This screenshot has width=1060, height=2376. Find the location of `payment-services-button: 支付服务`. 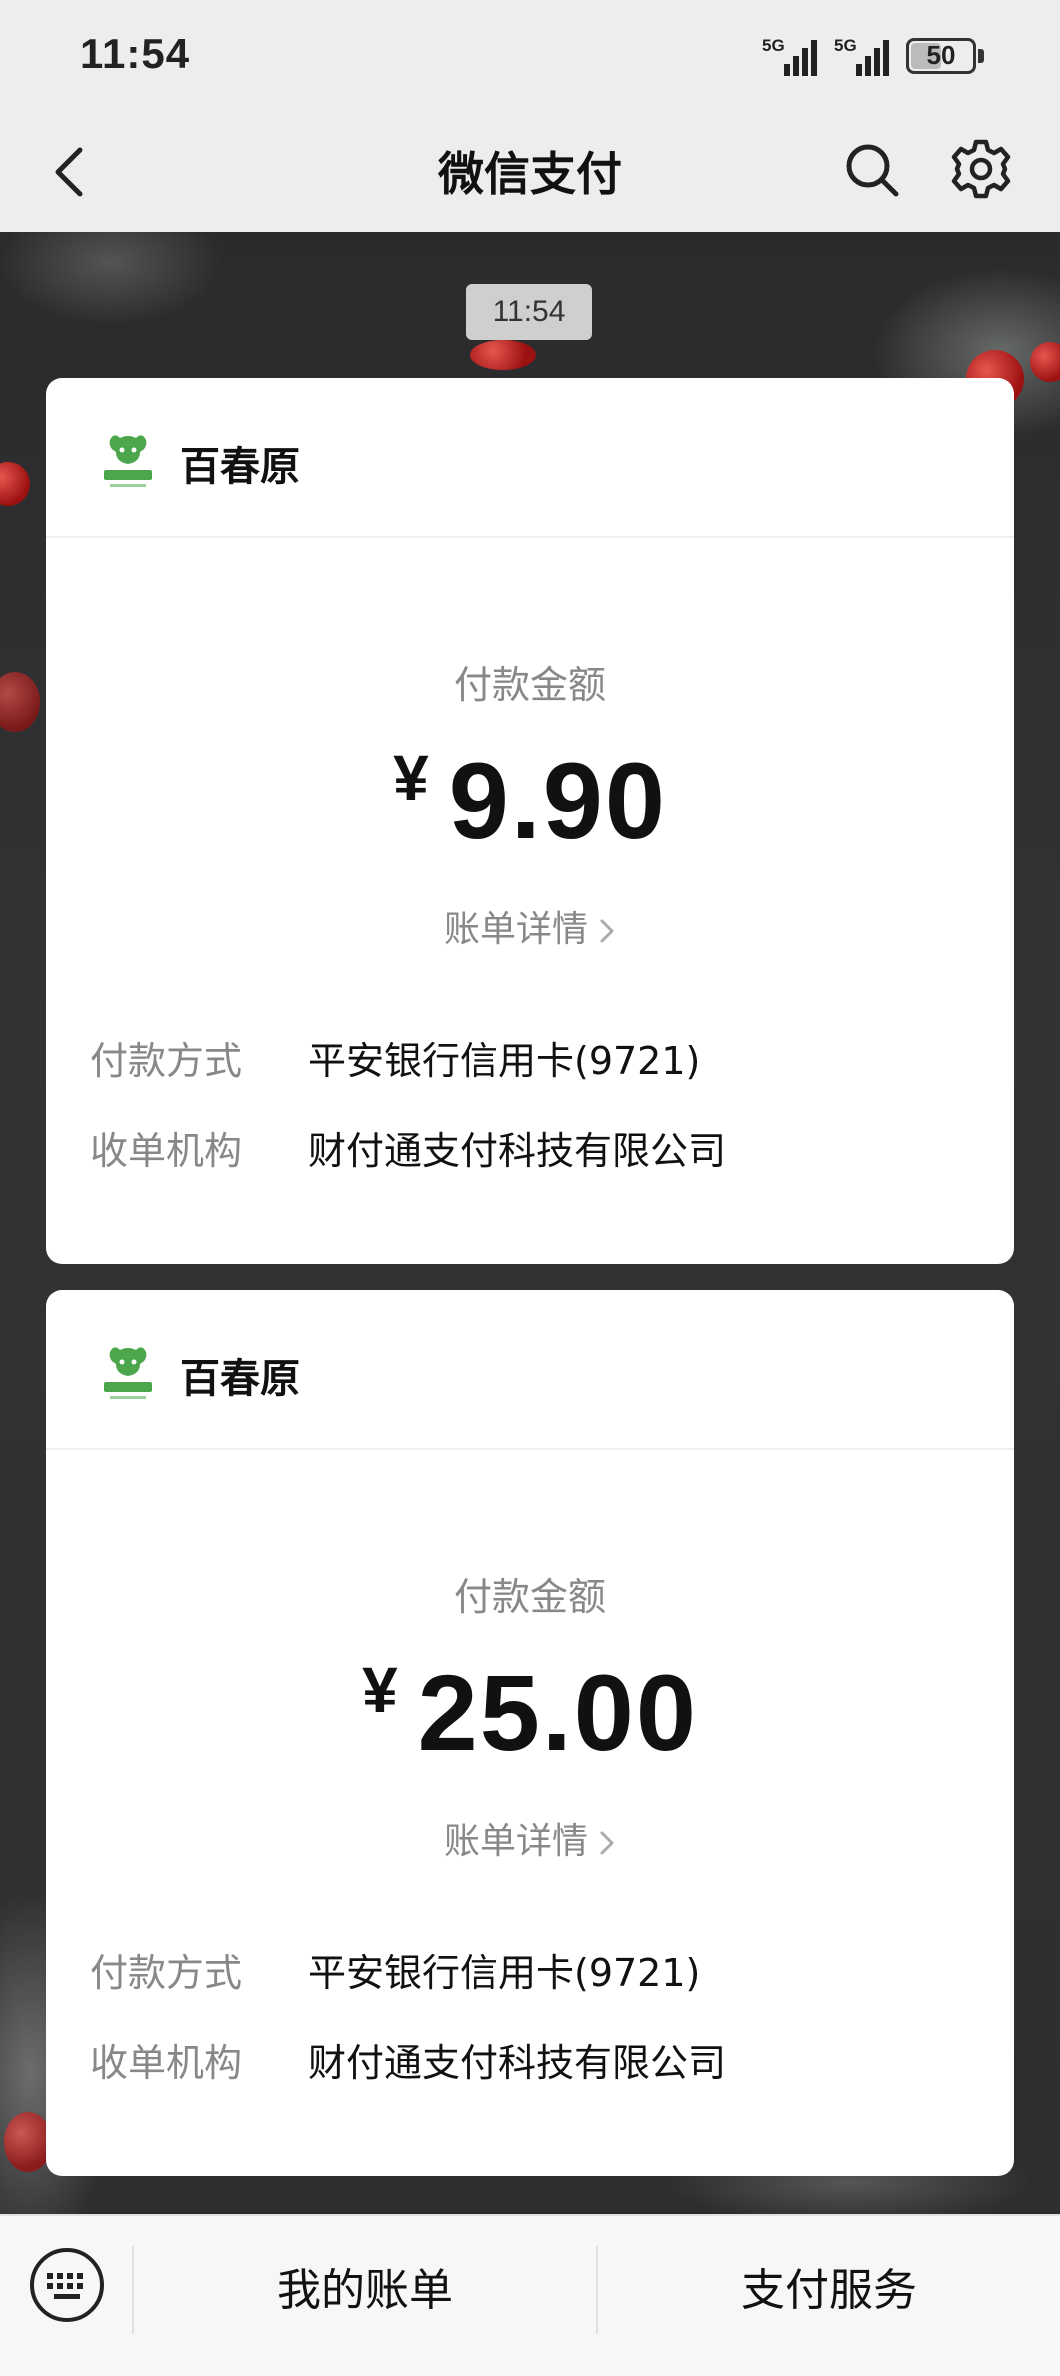

payment-services-button: 支付服务 is located at coordinates (829, 2291).